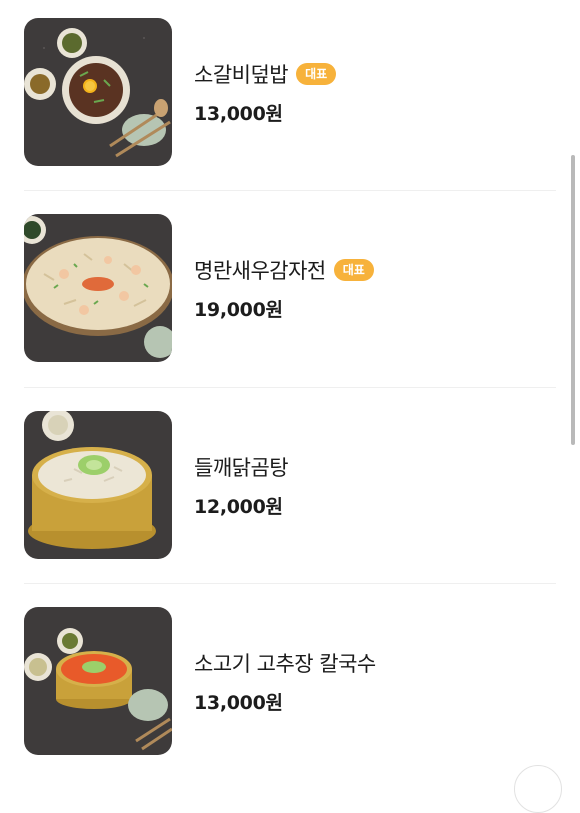 The image size is (580, 813). What do you see at coordinates (238, 506) in the screenshot?
I see `menu-item-price: 12,000원` at bounding box center [238, 506].